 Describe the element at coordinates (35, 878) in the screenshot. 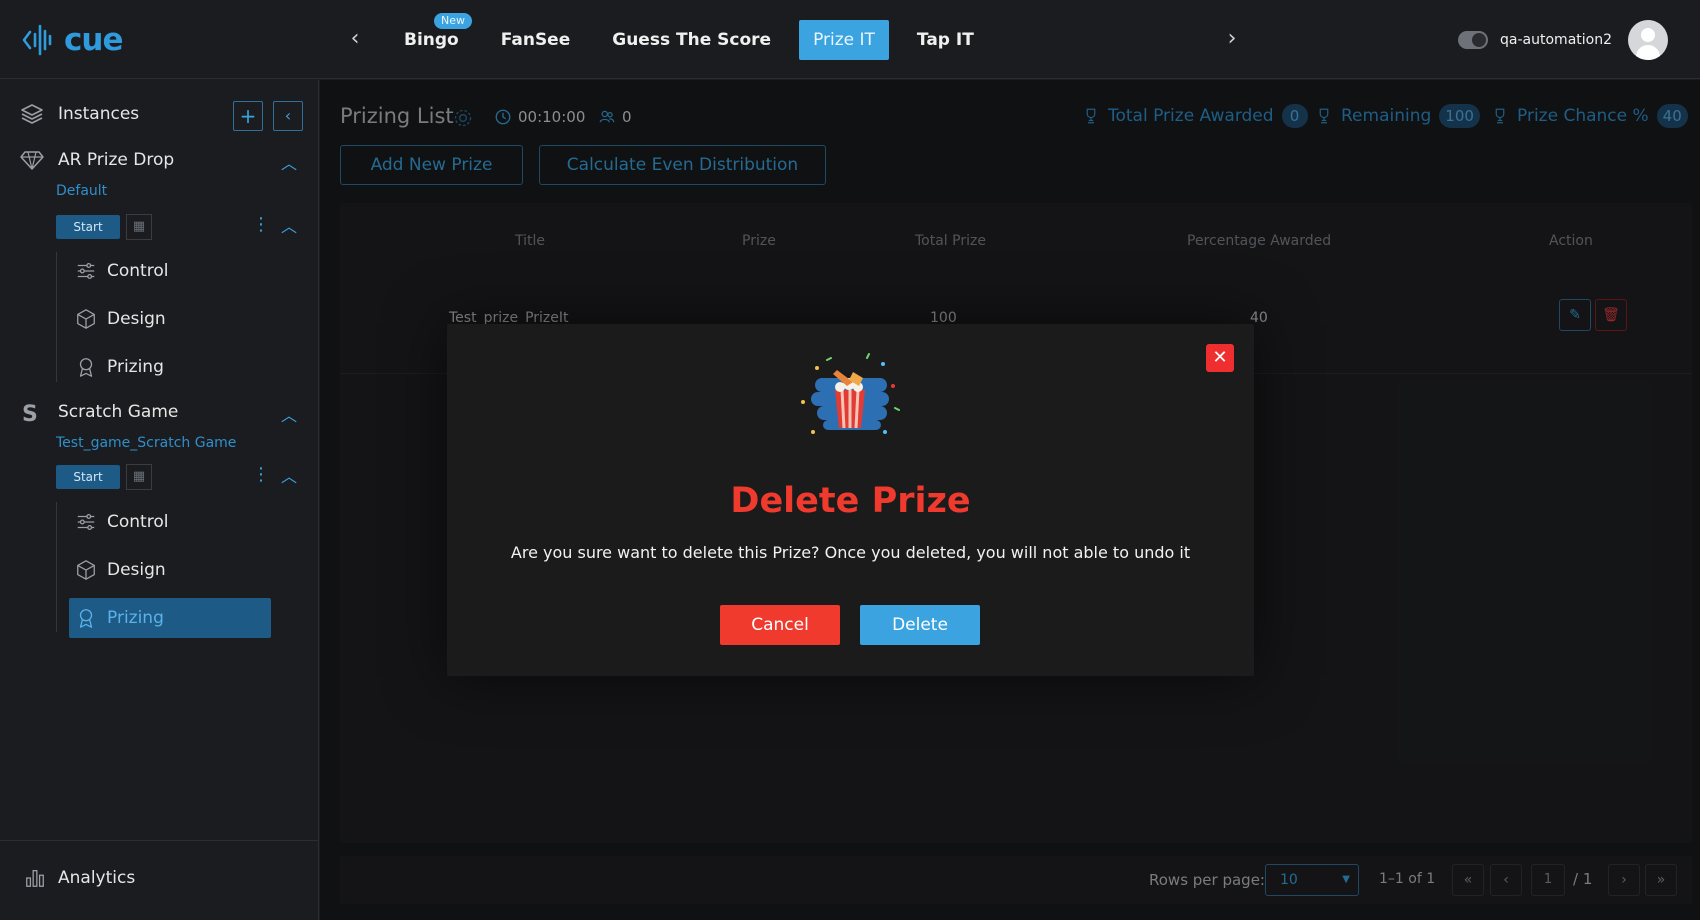

I see `bar-chart-icon` at that location.